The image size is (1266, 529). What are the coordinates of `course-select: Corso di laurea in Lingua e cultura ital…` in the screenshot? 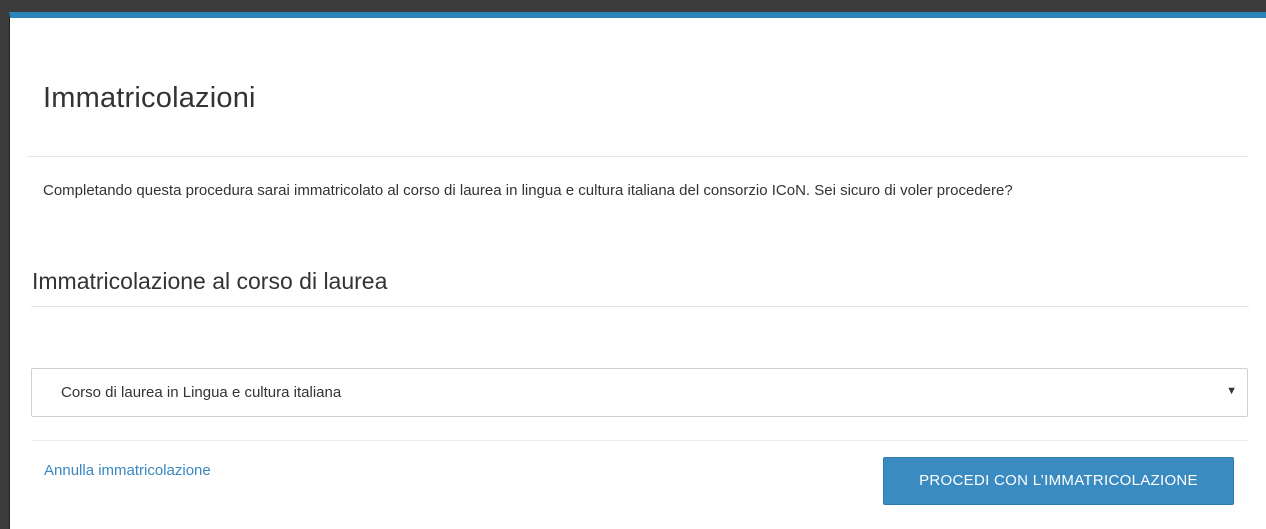 It's located at (639, 392).